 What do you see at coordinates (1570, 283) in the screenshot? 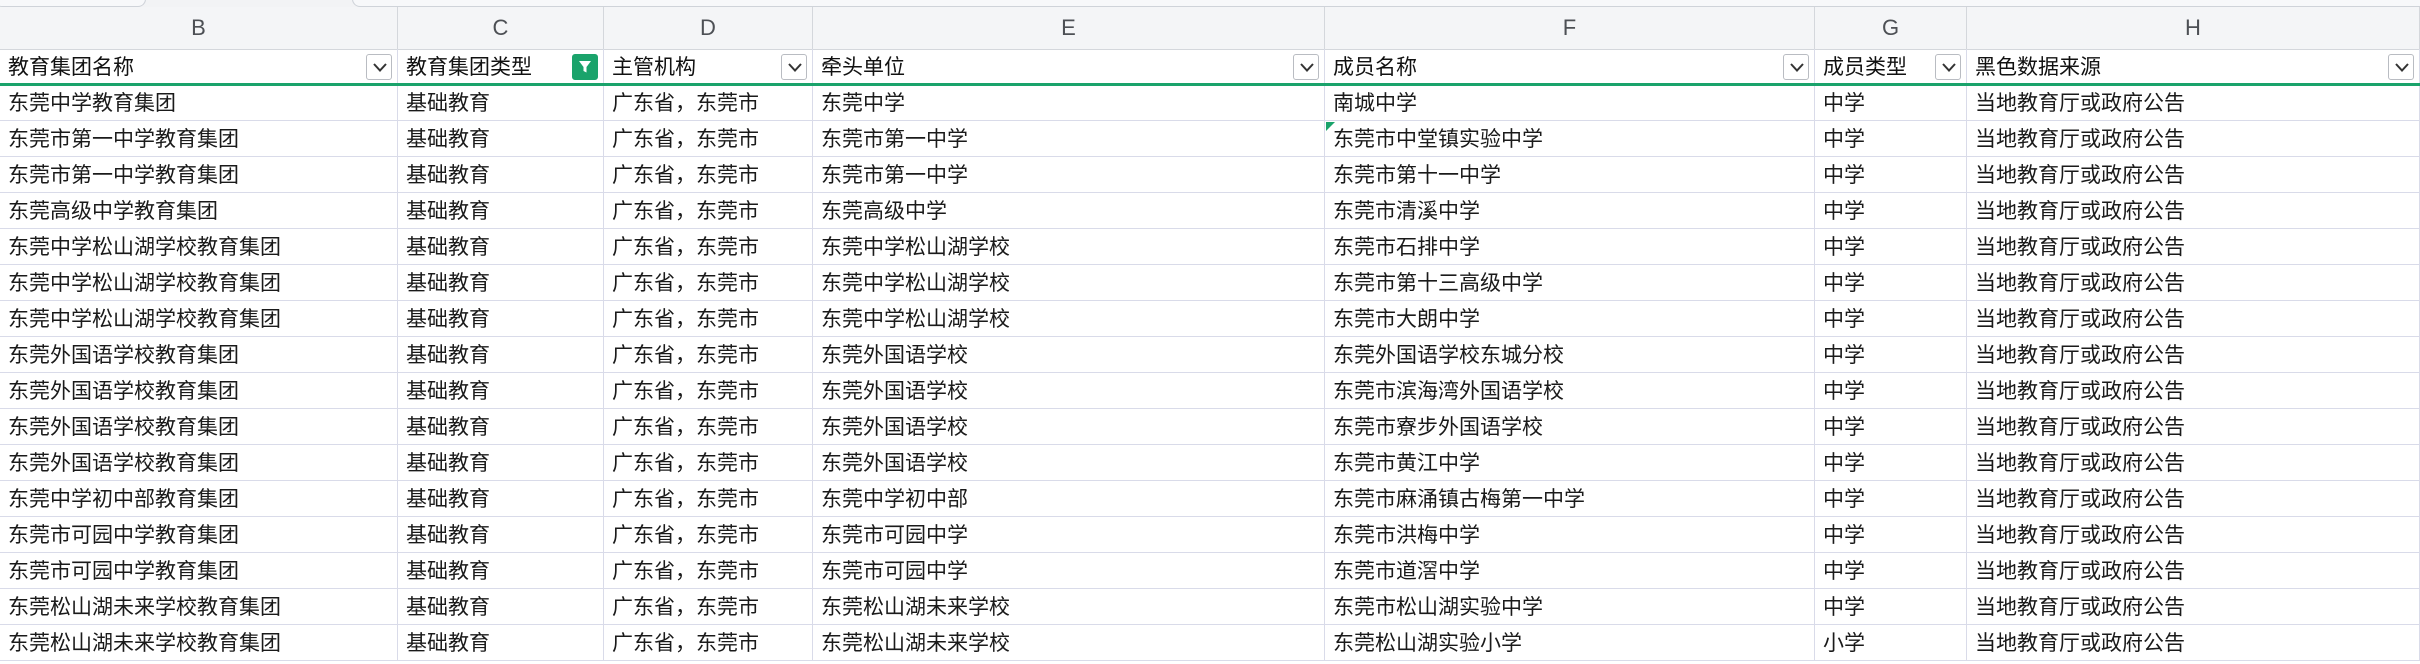
I see `table-cell: 东莞市第十三高级中学` at bounding box center [1570, 283].